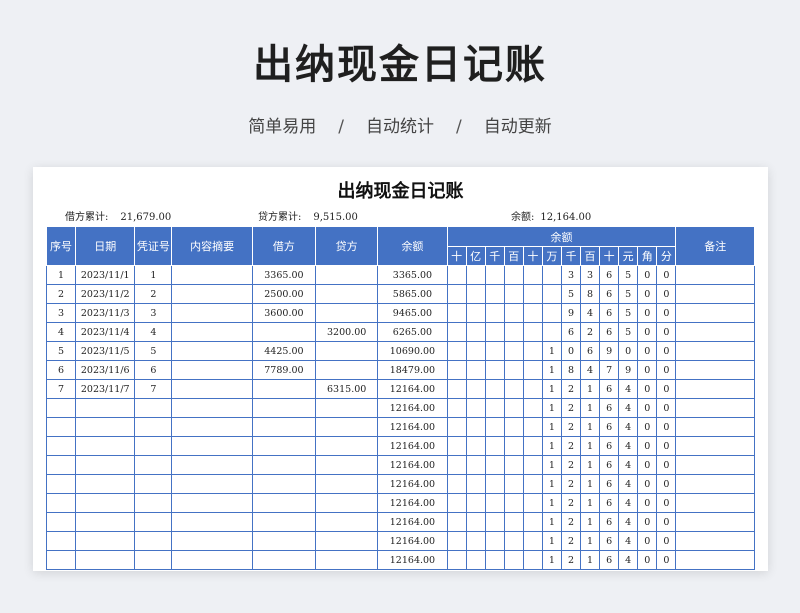 The height and width of the screenshot is (613, 800). Describe the element at coordinates (61, 351) in the screenshot. I see `cell-seq: 5` at that location.